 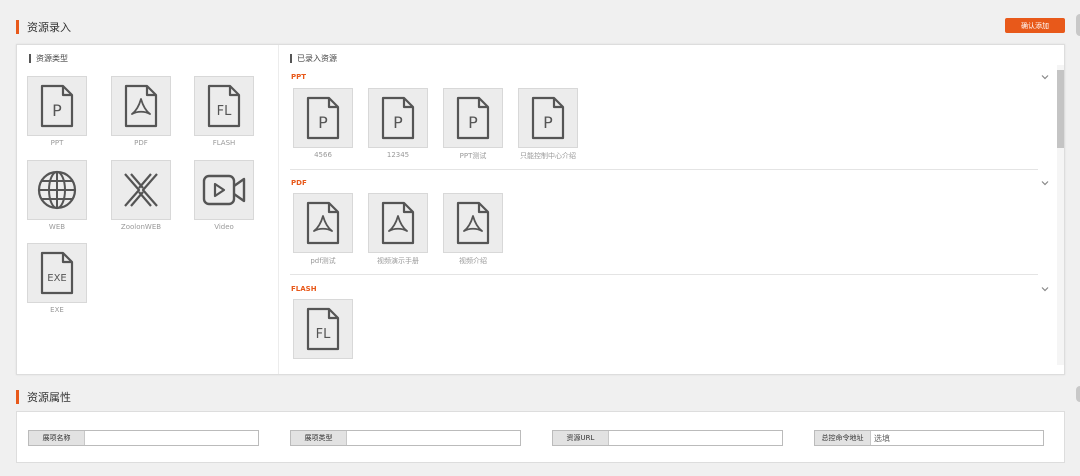 What do you see at coordinates (540, 437) in the screenshot?
I see `resource-attributes-panel: 展项名称 展项类型 资源URL 总控命令地址` at bounding box center [540, 437].